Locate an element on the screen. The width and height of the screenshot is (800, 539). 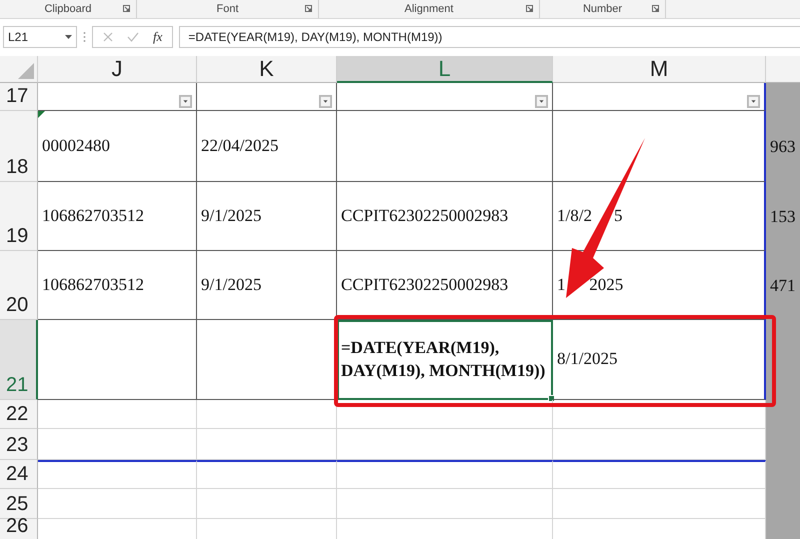
row-header: 18 is located at coordinates (19, 146).